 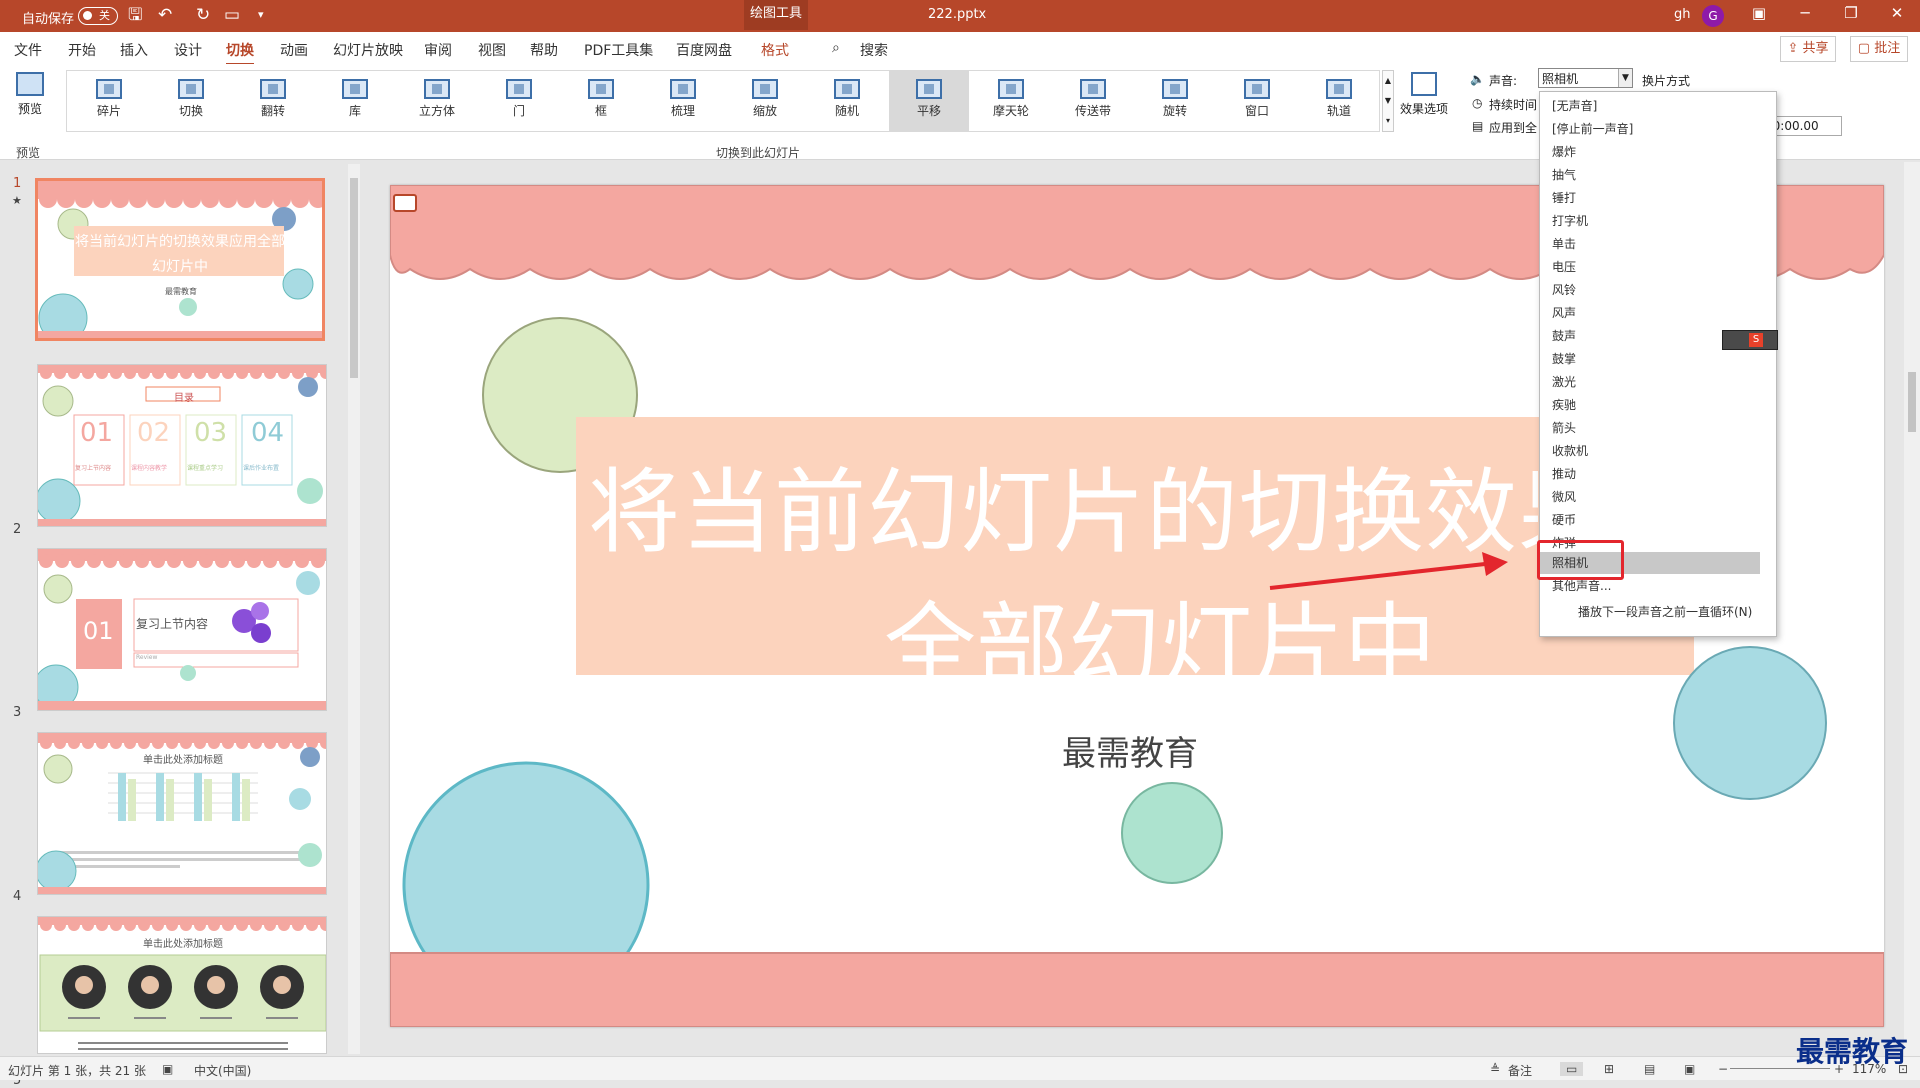 I want to click on effect-options-icon, so click(x=1424, y=84).